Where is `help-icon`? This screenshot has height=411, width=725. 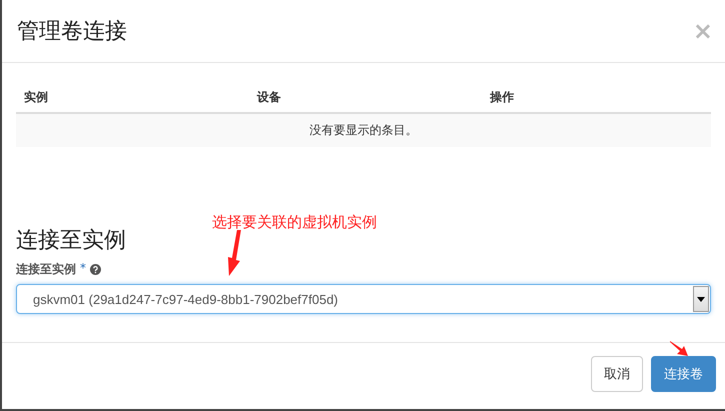
help-icon is located at coordinates (95, 269).